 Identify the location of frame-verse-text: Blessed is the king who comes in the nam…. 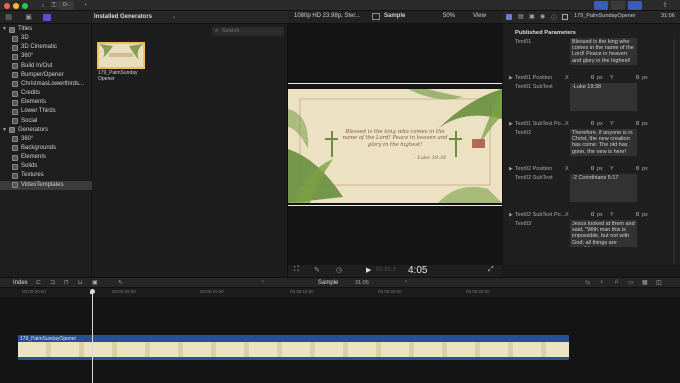
(395, 138).